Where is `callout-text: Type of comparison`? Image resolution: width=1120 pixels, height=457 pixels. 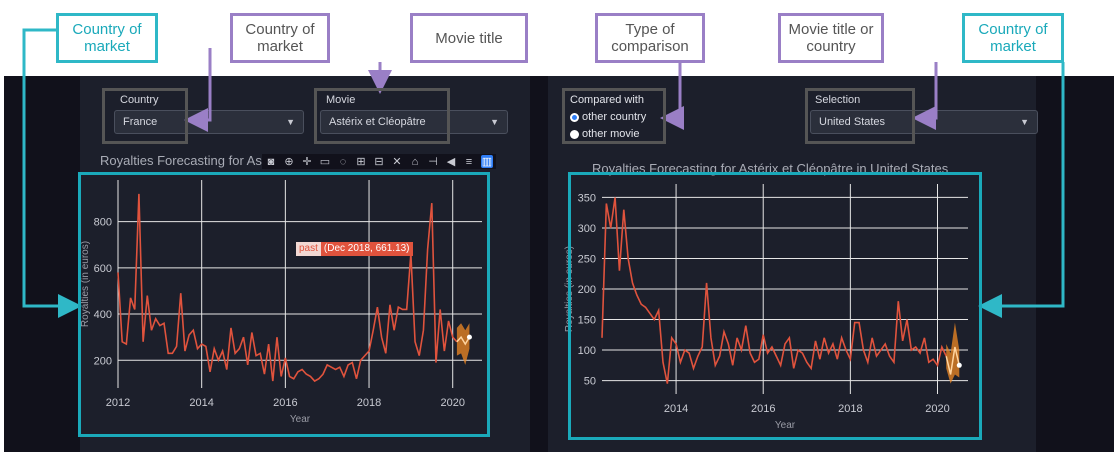
callout-text: Type of comparison is located at coordinates (650, 38).